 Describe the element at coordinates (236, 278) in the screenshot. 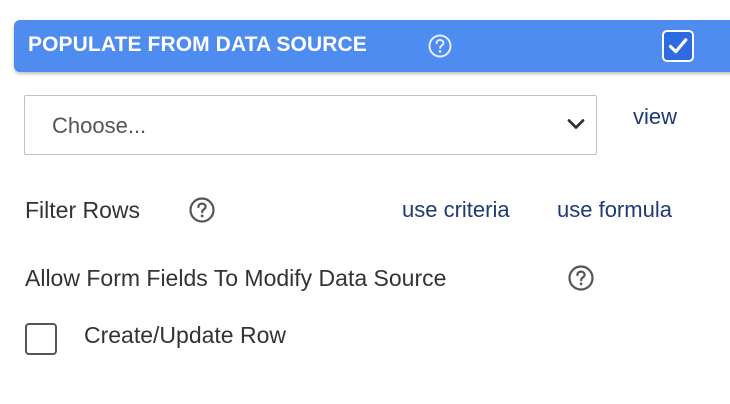

I see `modify-data-source-label: Allow Form Fields To Modify Data Source` at that location.